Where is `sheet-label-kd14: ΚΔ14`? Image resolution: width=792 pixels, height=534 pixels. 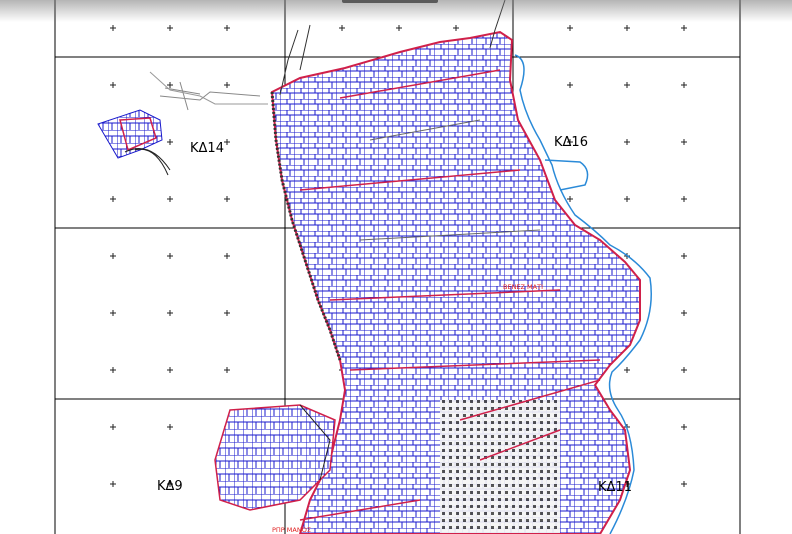 sheet-label-kd14: ΚΔ14 is located at coordinates (207, 148).